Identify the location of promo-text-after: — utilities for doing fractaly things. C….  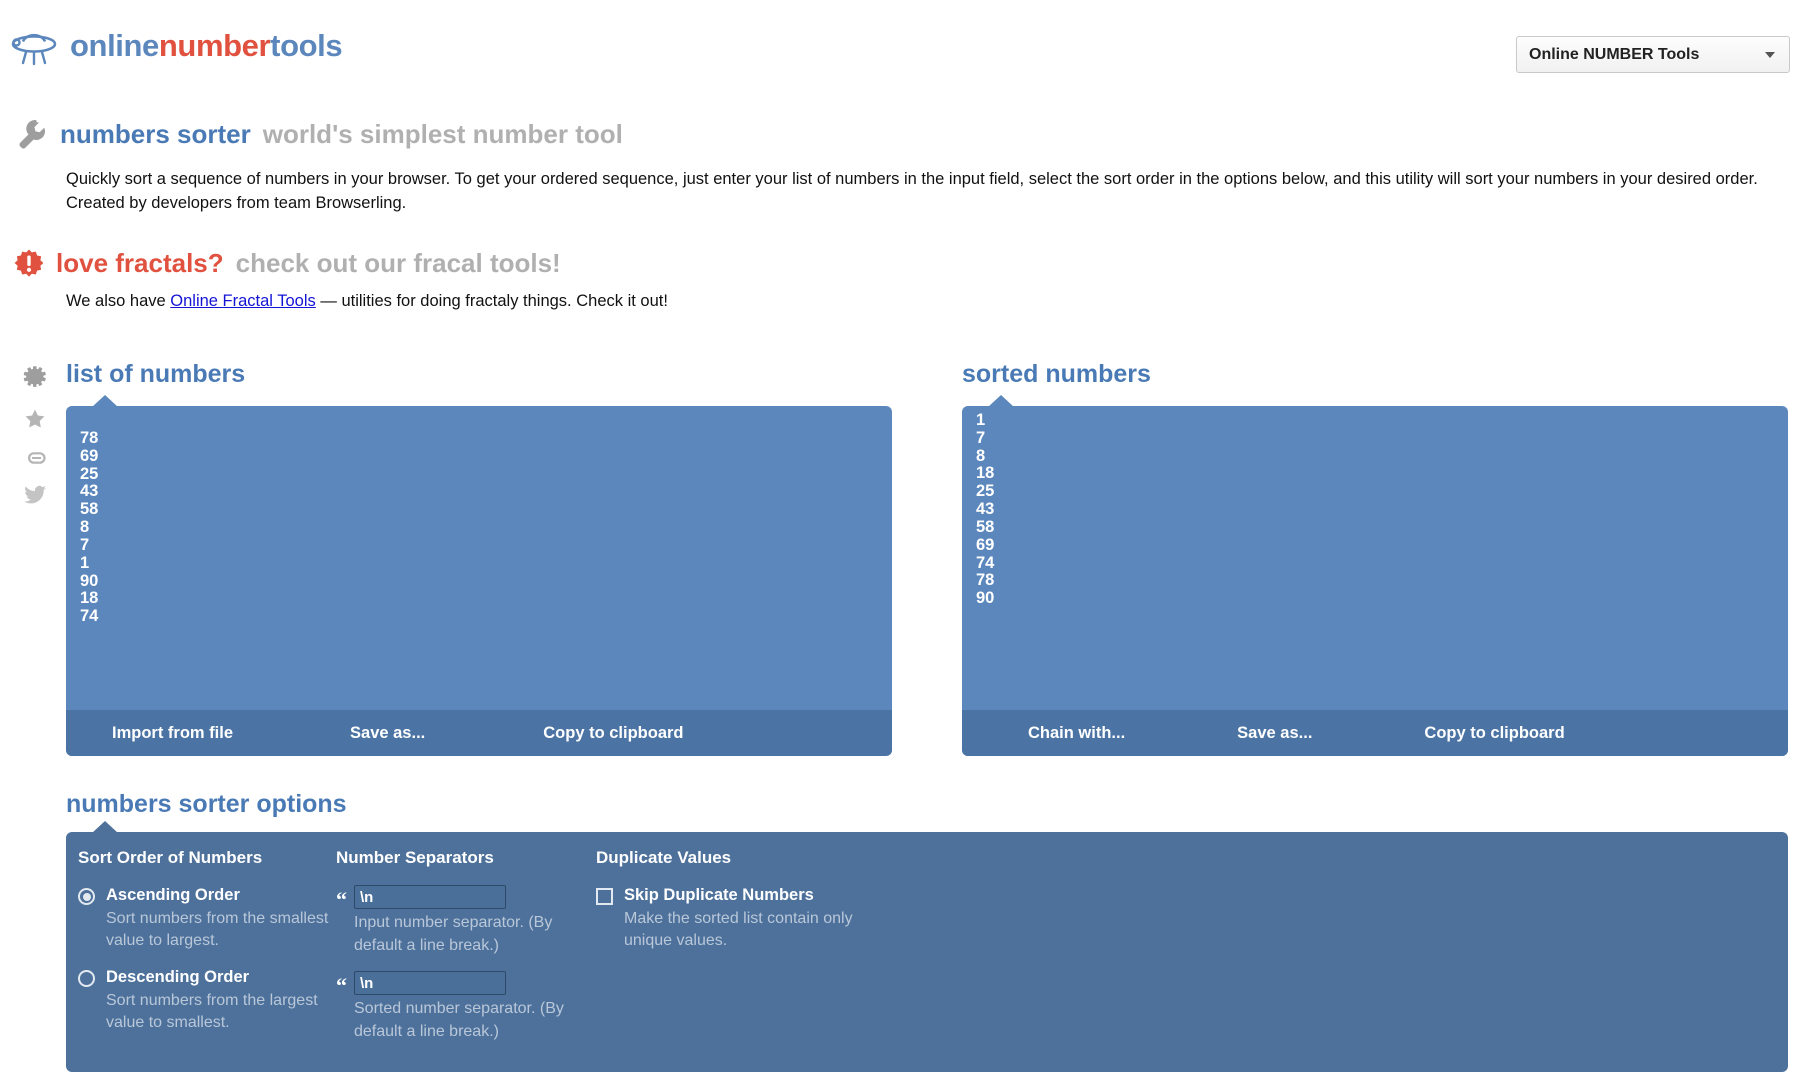
(491, 301).